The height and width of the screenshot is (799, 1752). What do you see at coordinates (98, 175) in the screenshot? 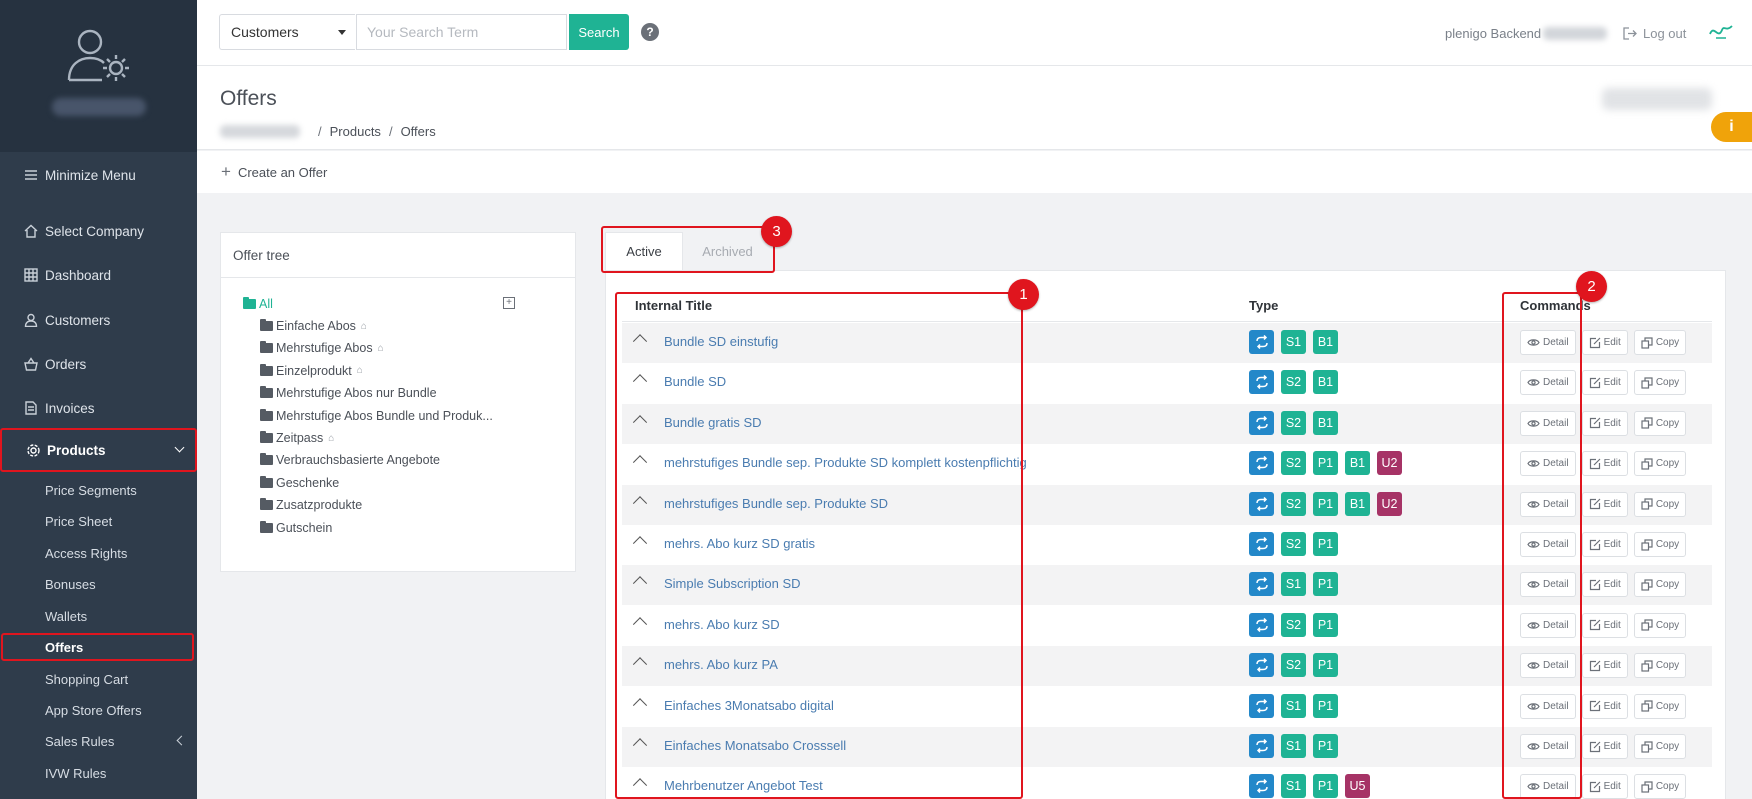
I see `minimize-menu: Minimize Menu` at bounding box center [98, 175].